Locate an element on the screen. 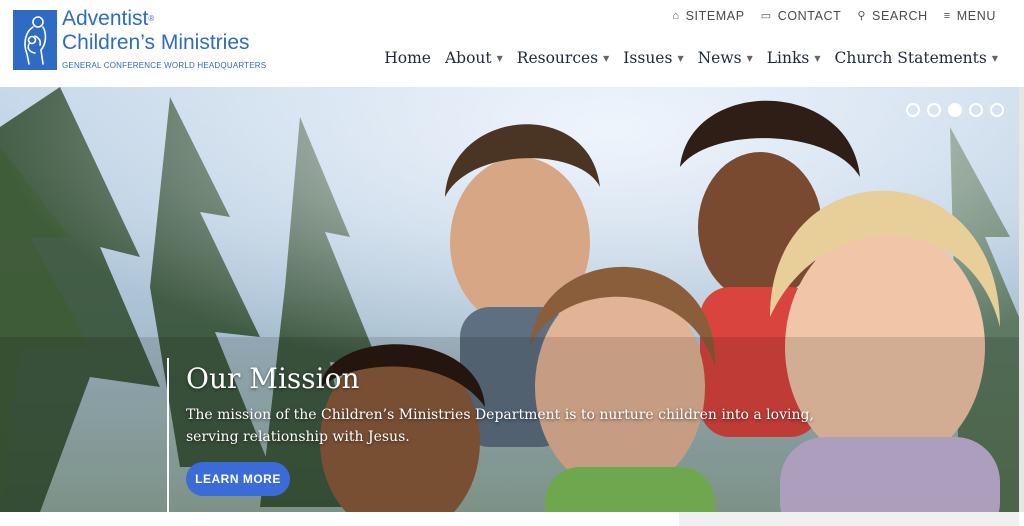 Image resolution: width=1024 pixels, height=526 pixels. nav-news: News ▼ is located at coordinates (725, 58).